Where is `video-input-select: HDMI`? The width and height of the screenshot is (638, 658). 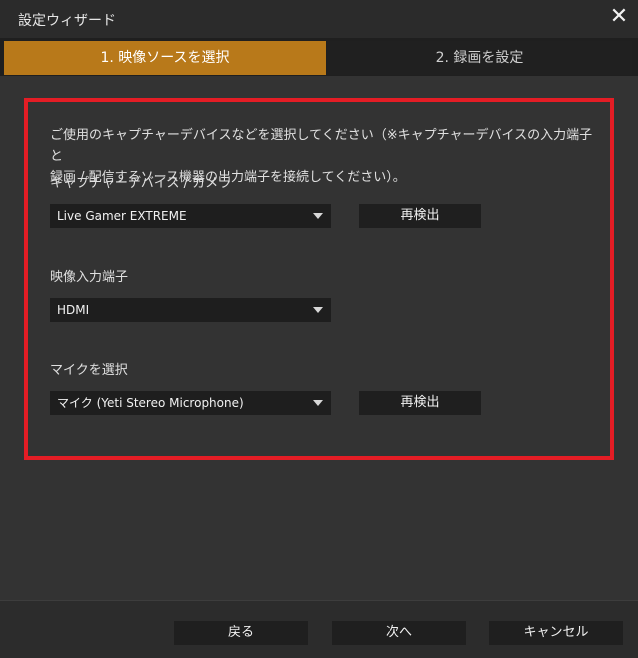
video-input-select: HDMI is located at coordinates (190, 310).